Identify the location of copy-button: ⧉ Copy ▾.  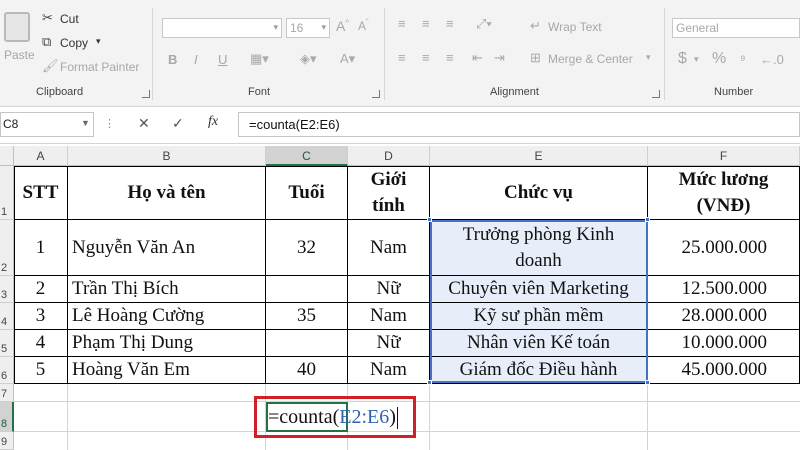
(75, 43).